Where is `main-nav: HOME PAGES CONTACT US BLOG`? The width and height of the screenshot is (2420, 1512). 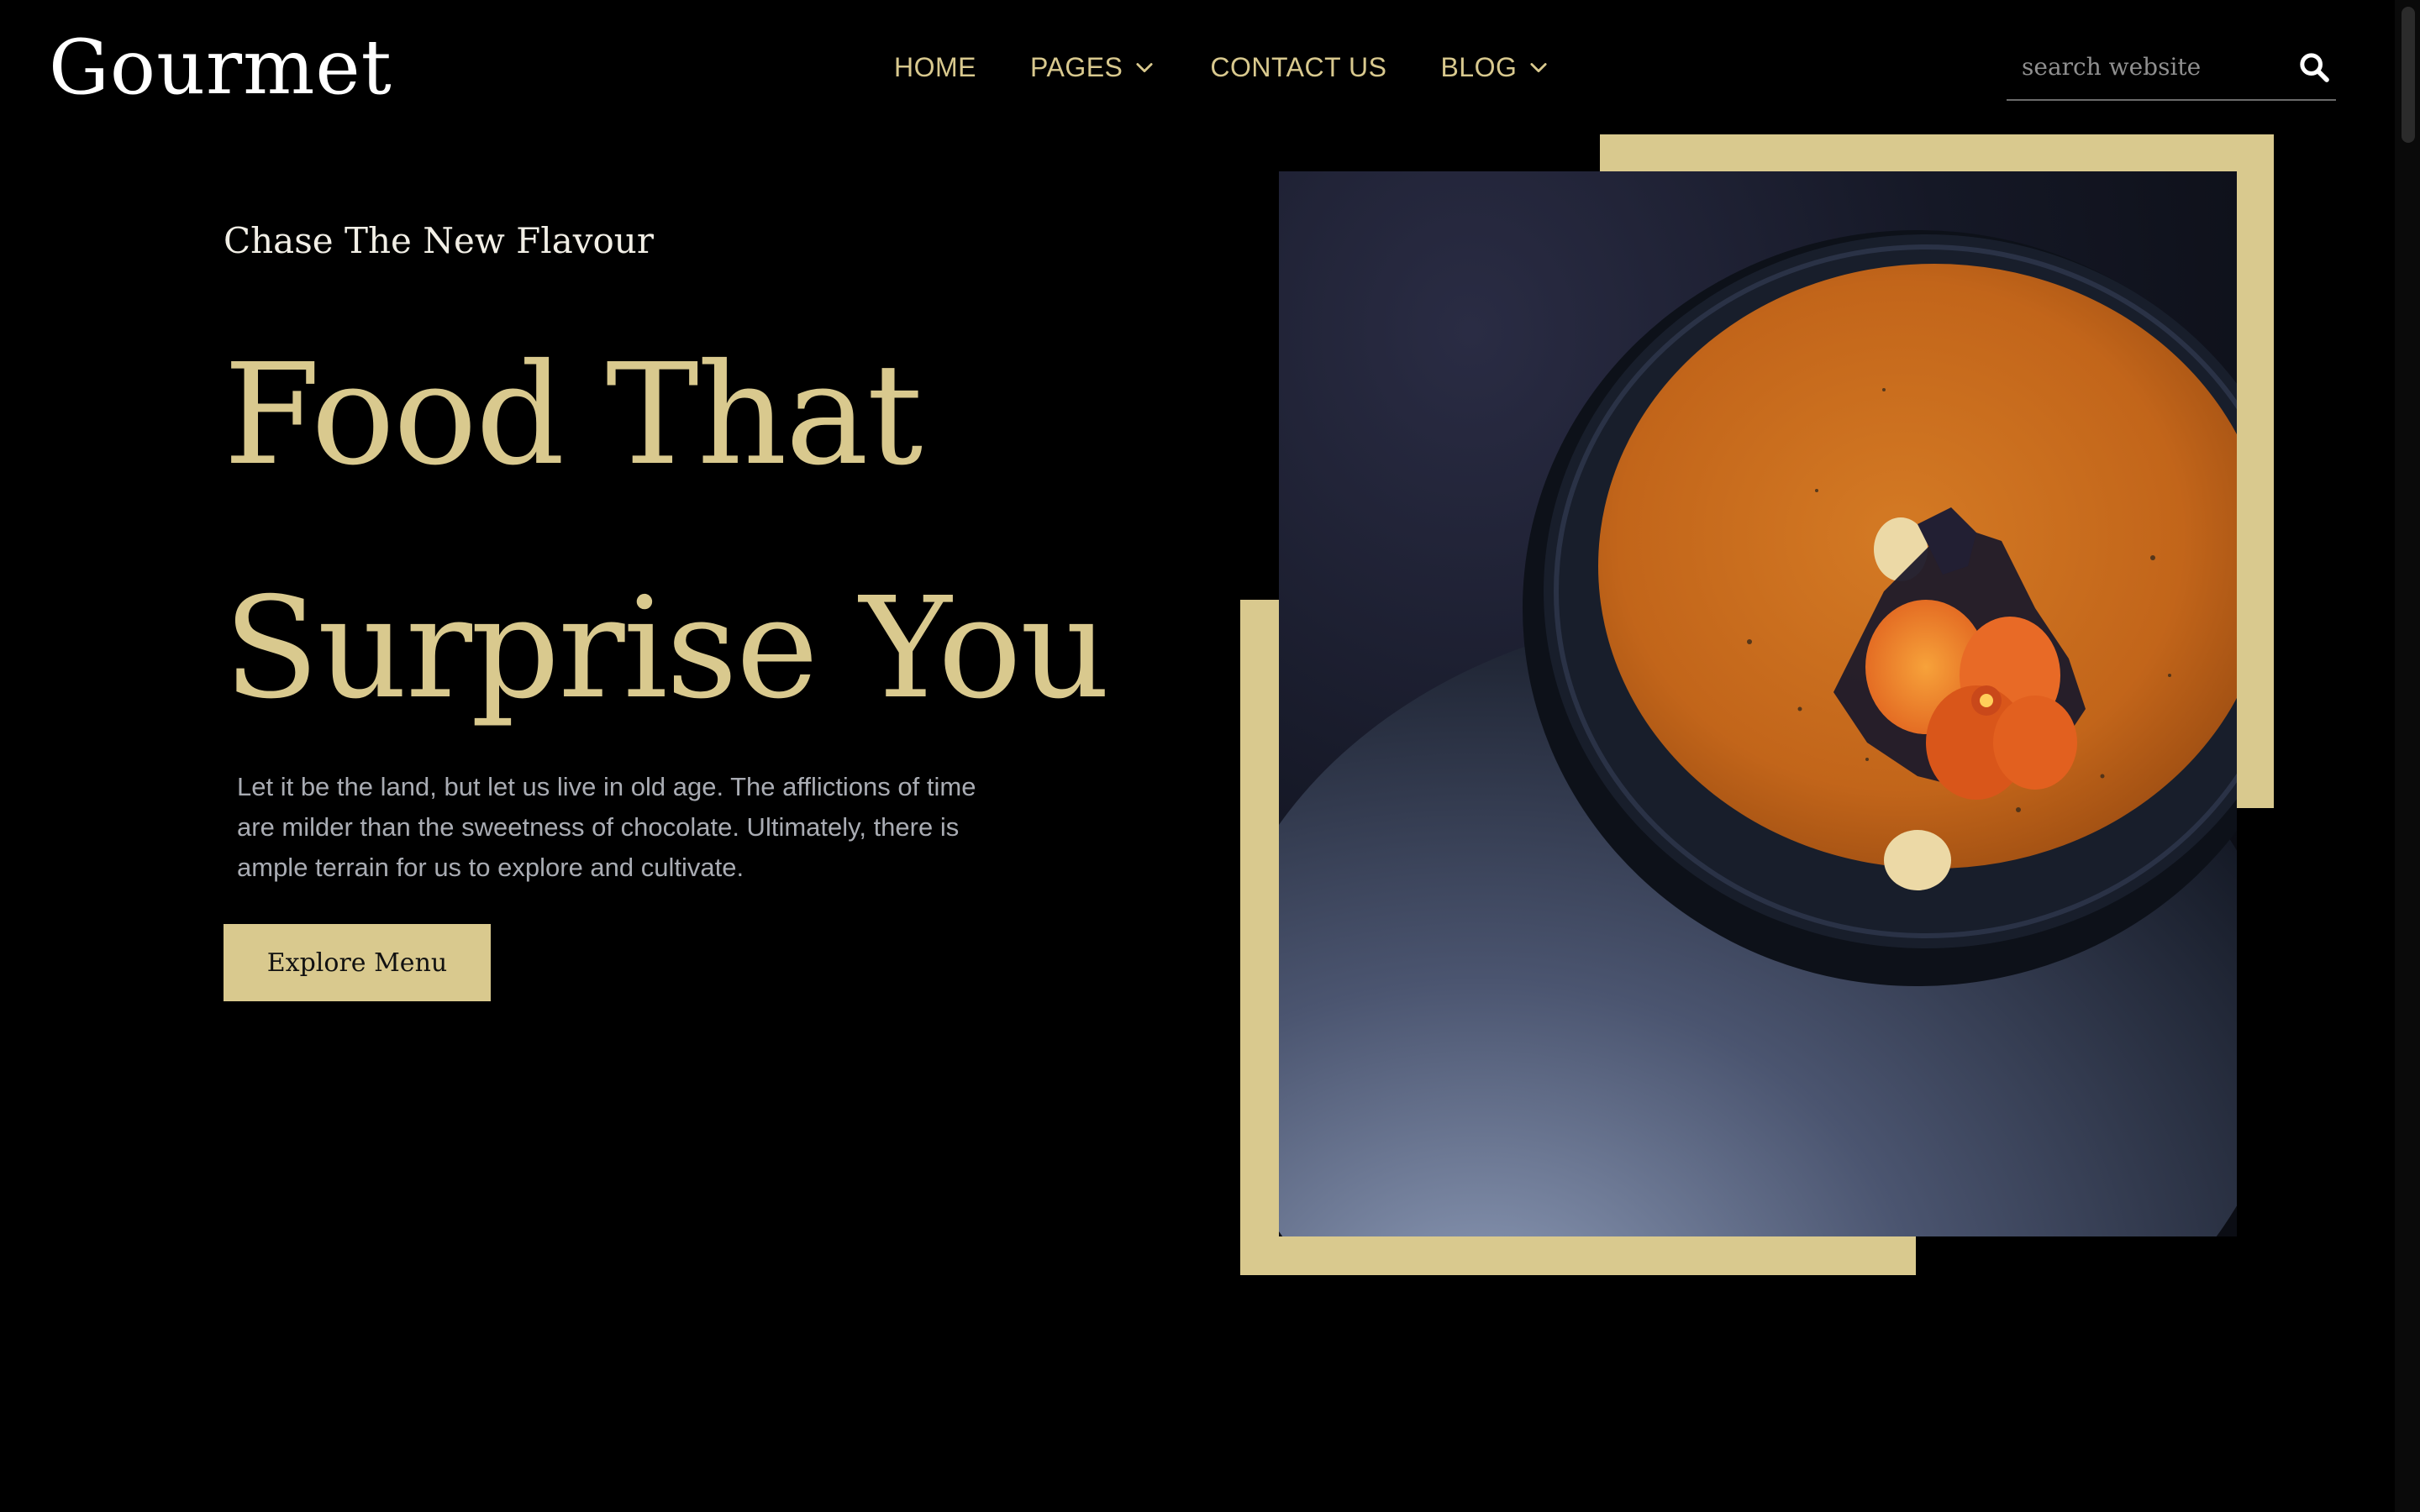
main-nav: HOME PAGES CONTACT US BLOG is located at coordinates (1222, 67).